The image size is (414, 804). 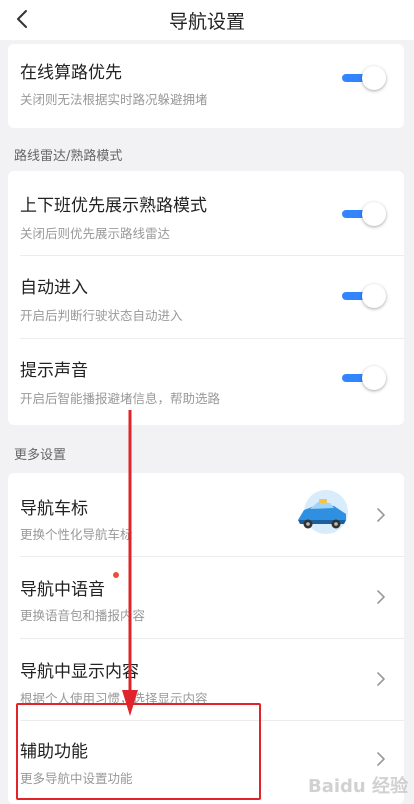 What do you see at coordinates (71, 73) in the screenshot?
I see `setting-title: 在线算路优先` at bounding box center [71, 73].